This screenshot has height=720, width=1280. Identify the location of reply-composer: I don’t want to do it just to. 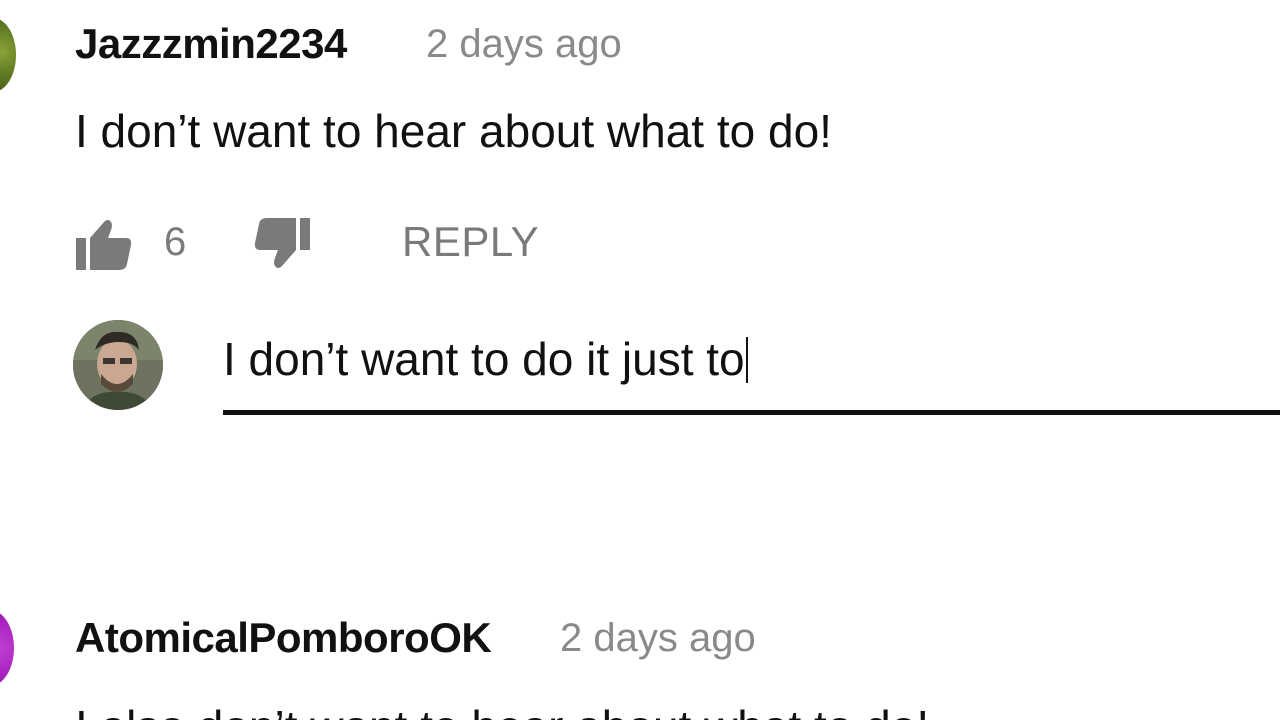
(751, 371).